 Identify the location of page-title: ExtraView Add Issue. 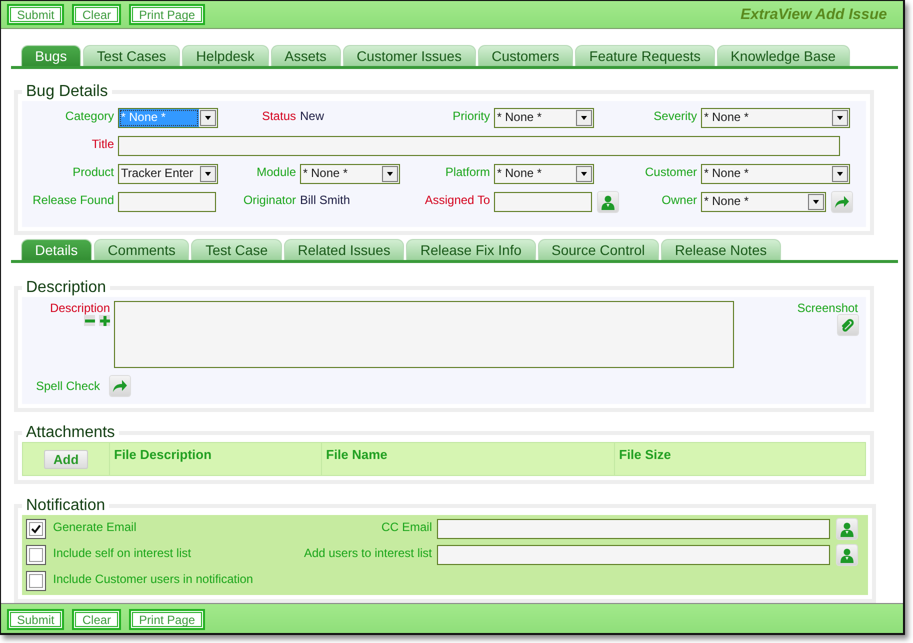
(813, 14).